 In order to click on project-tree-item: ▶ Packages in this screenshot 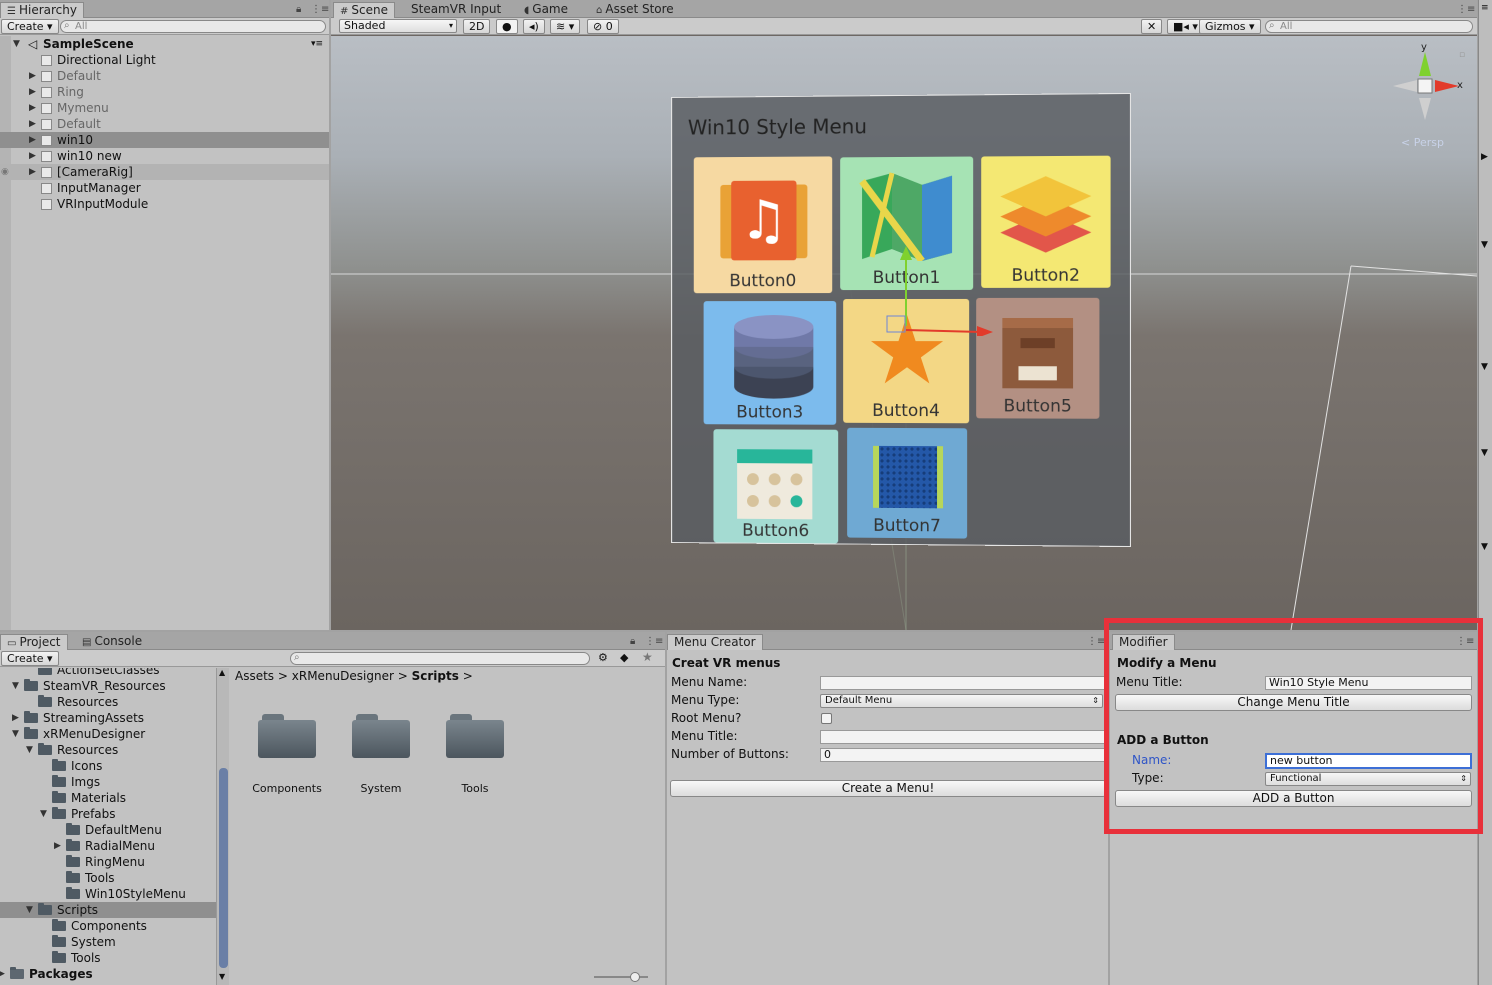, I will do `click(108, 974)`.